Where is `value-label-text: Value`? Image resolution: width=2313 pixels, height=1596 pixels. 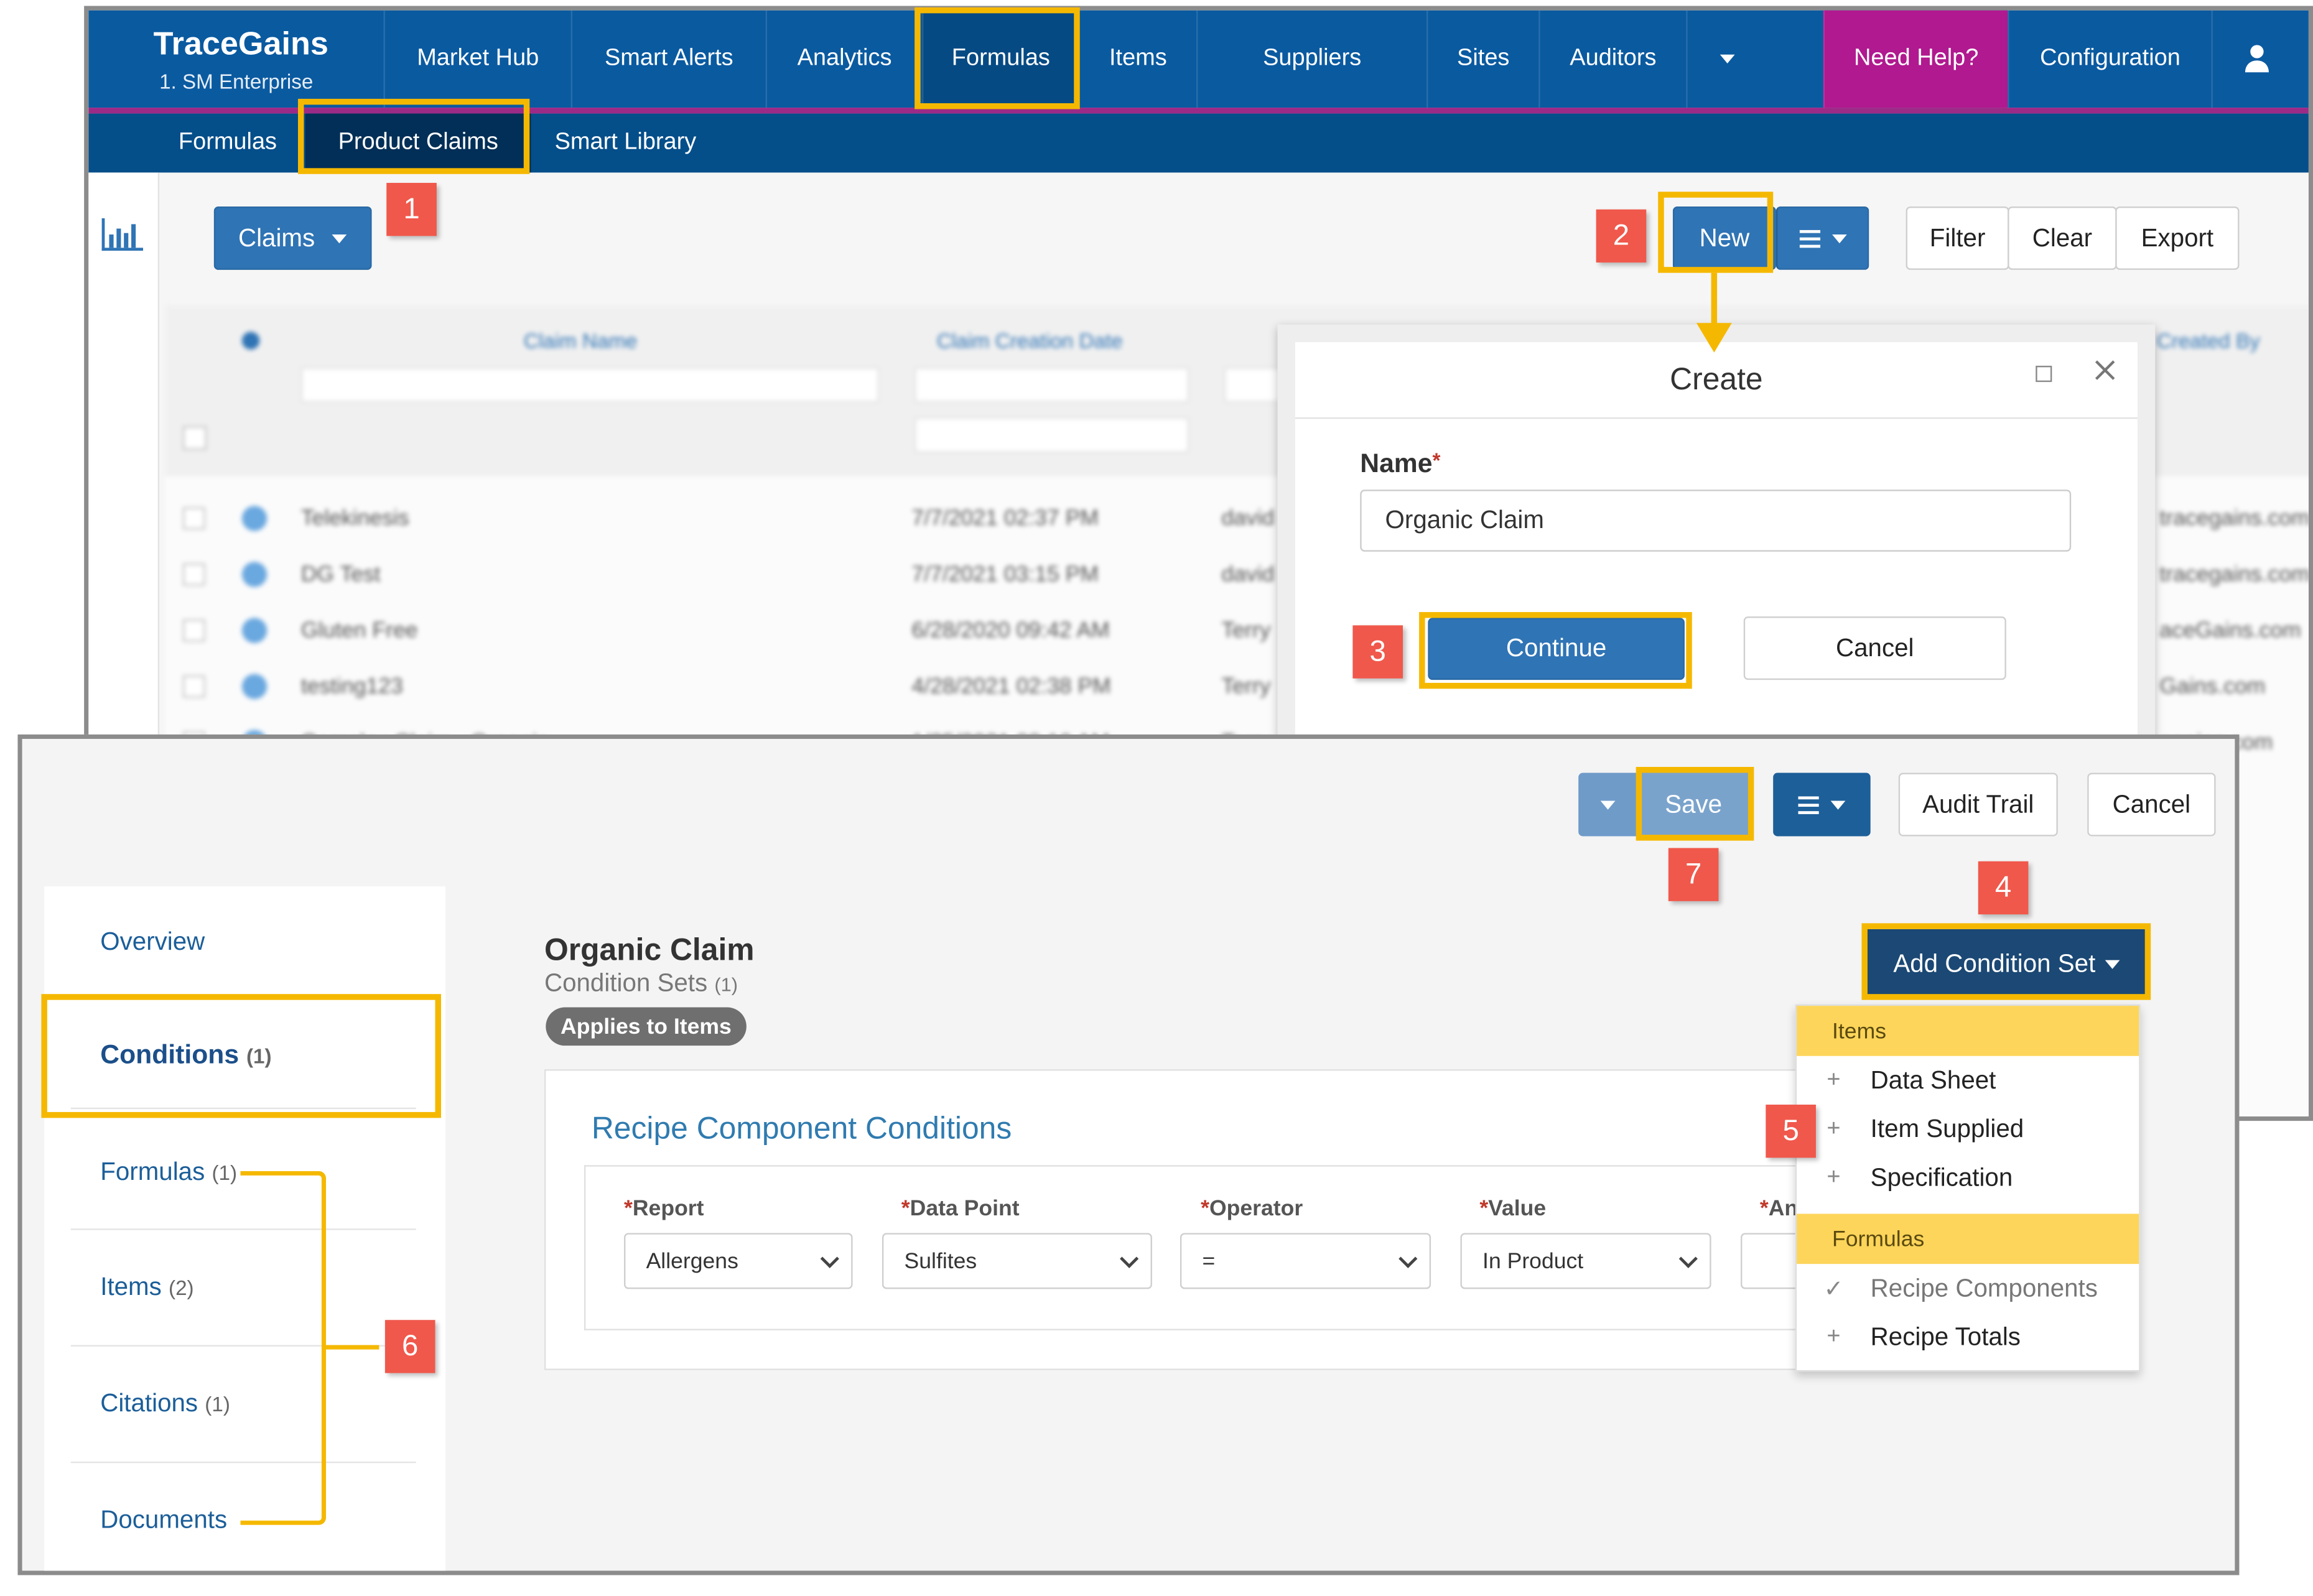
value-label-text: Value is located at coordinates (1517, 1209).